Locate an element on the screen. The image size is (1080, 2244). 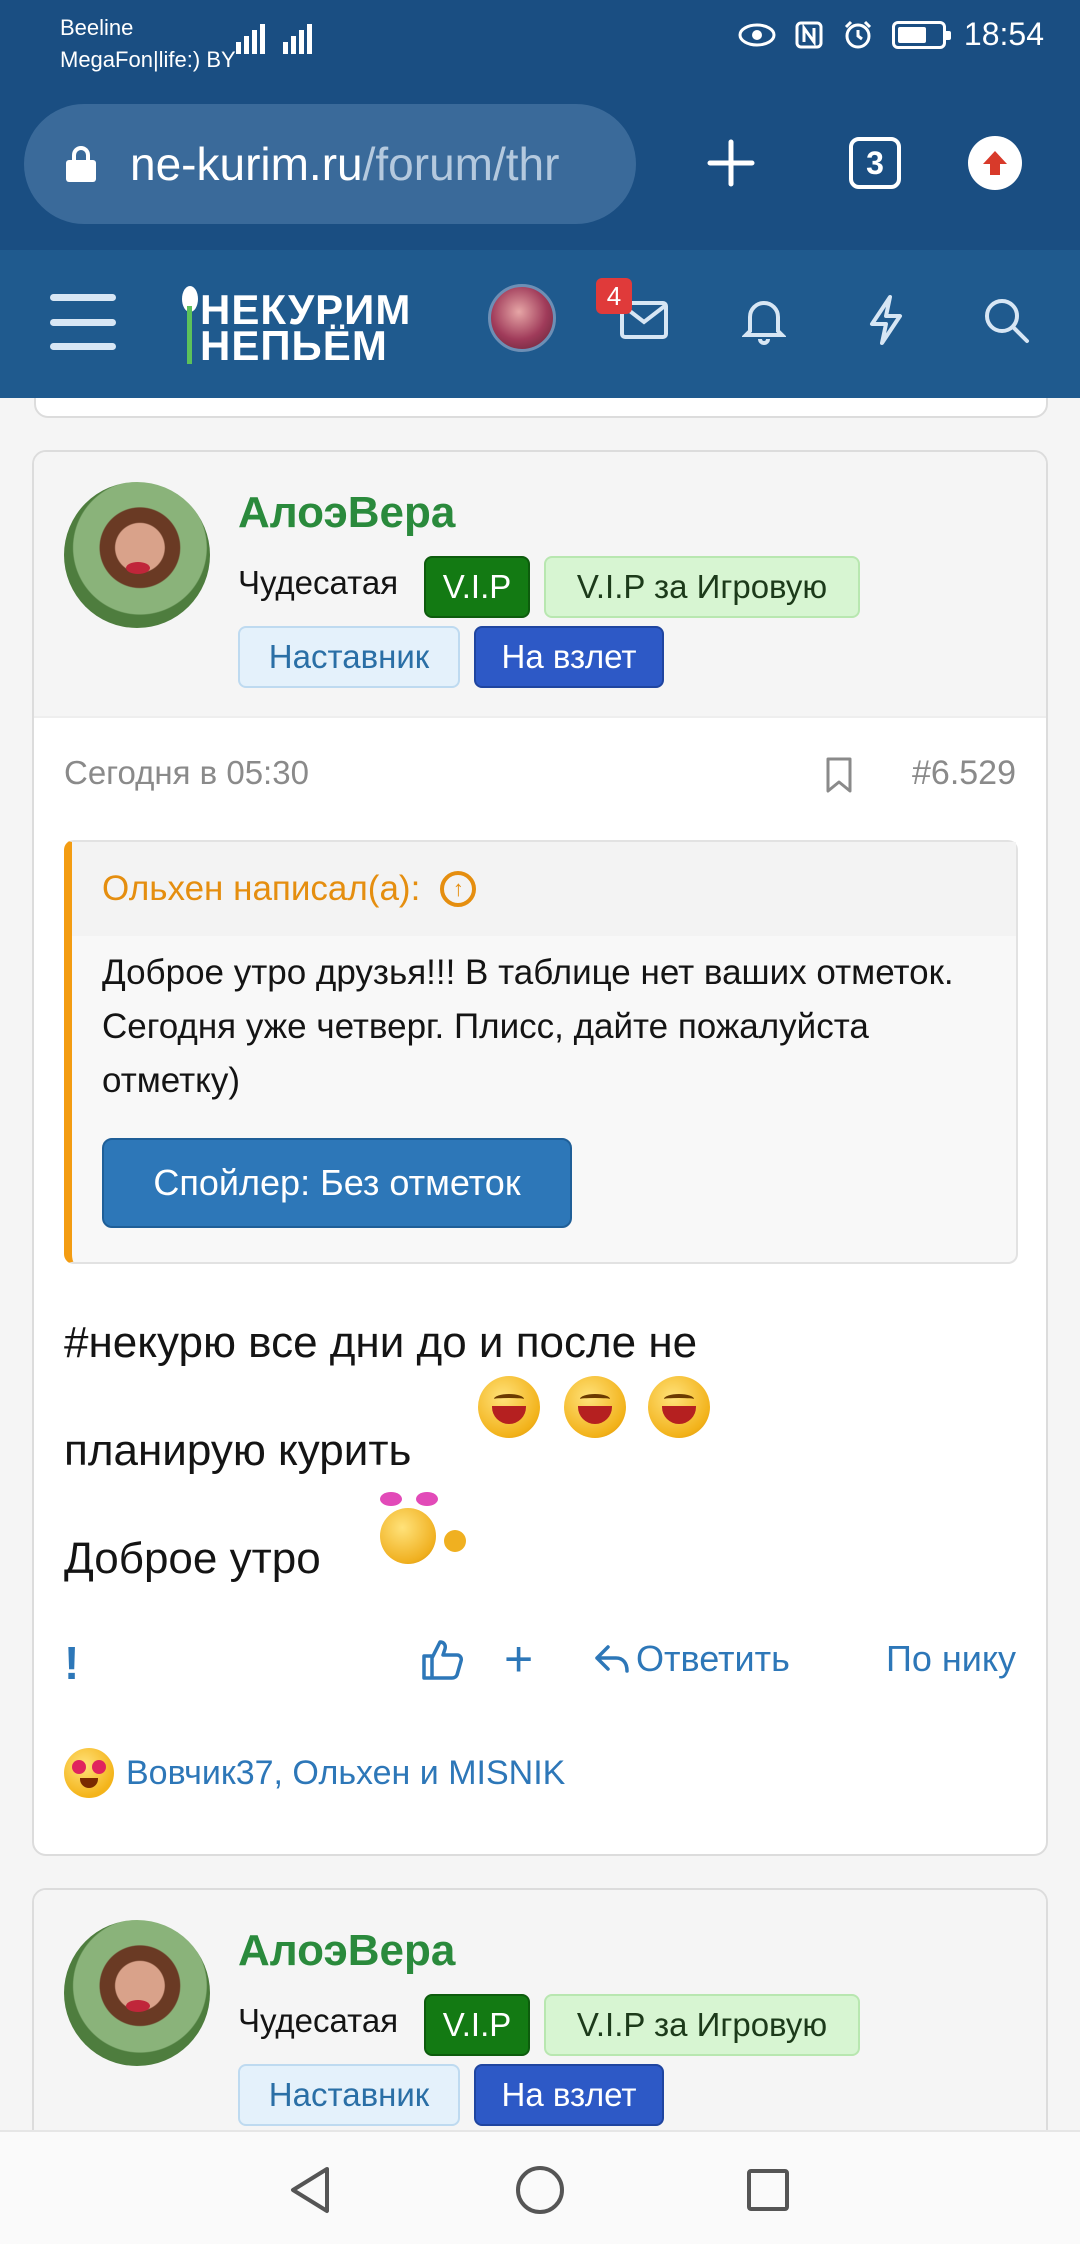
whats-new-button is located at coordinates (886, 320).